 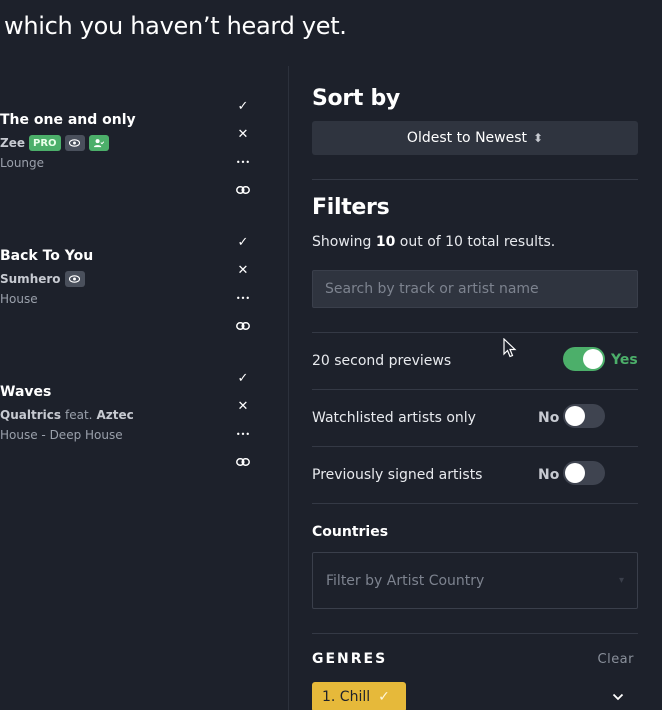 What do you see at coordinates (98, 143) in the screenshot?
I see `user-check-icon` at bounding box center [98, 143].